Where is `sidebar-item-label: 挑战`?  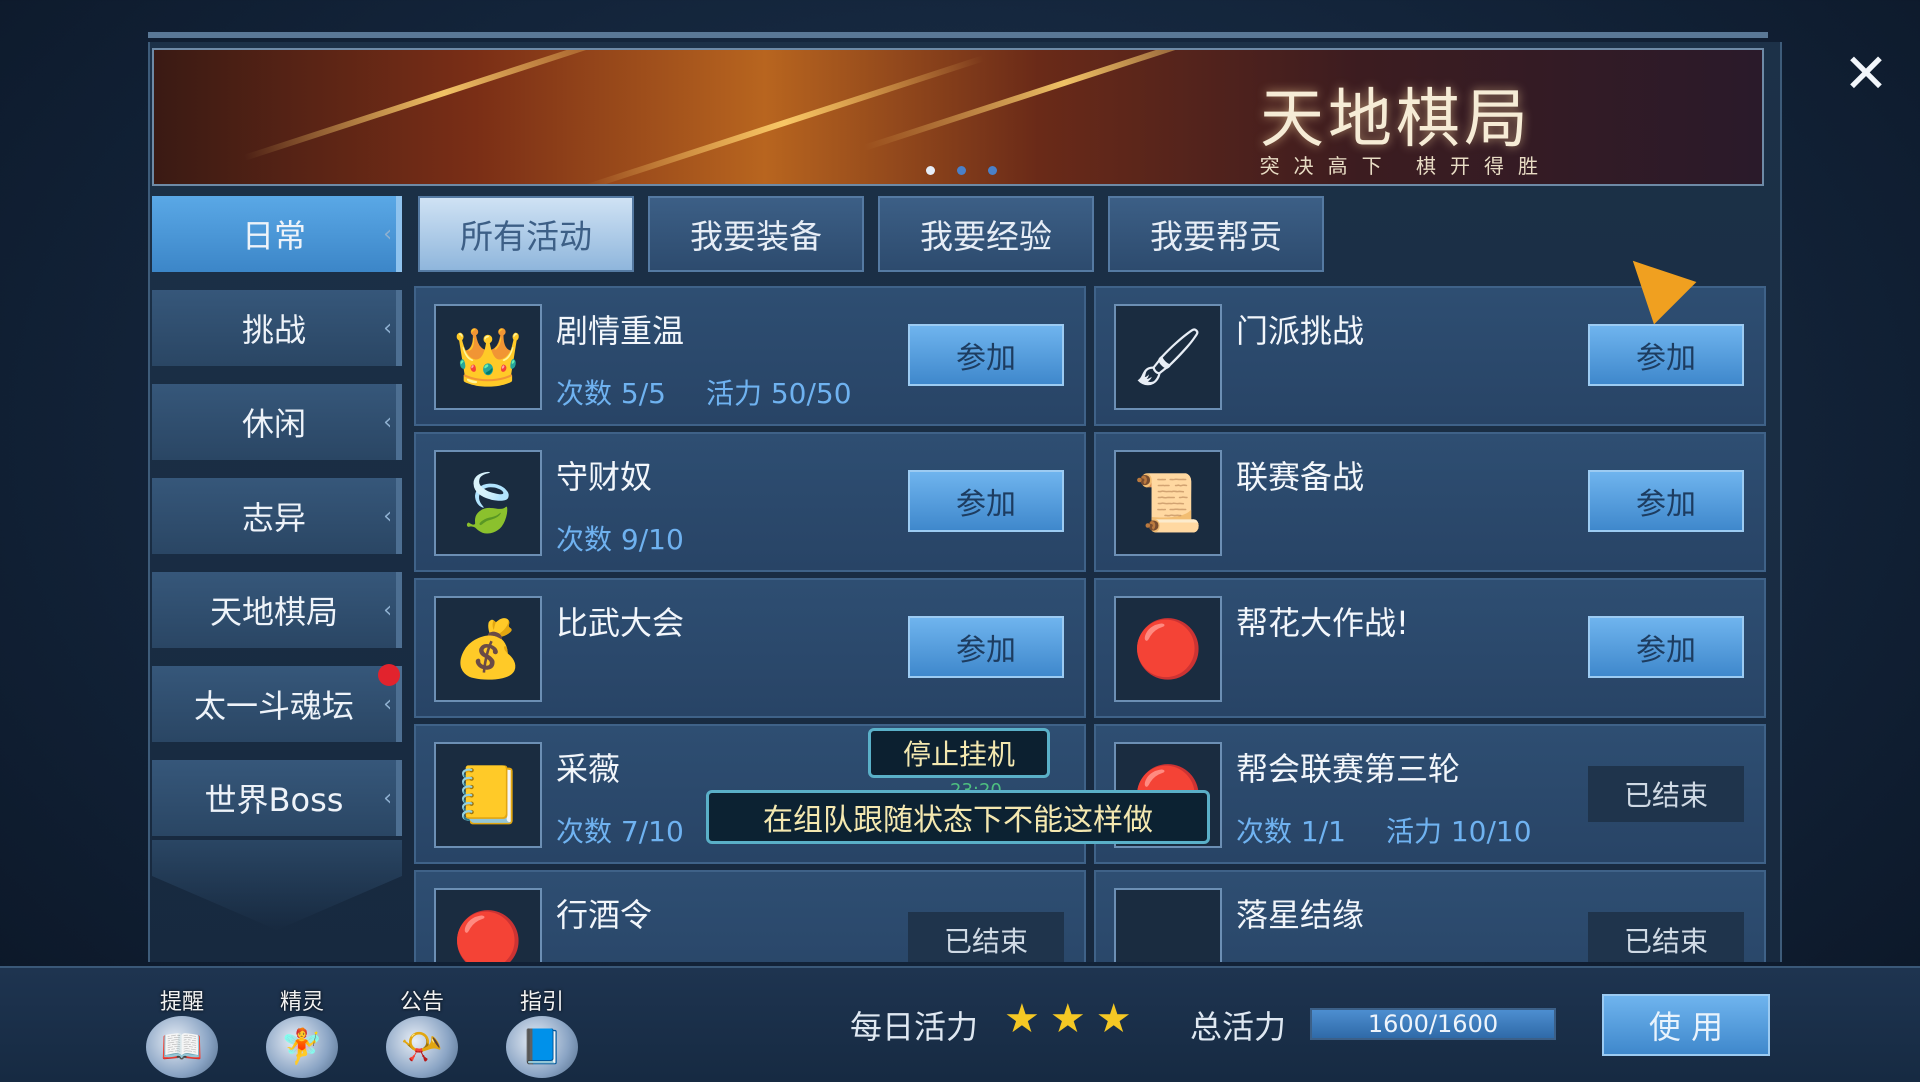 sidebar-item-label: 挑战 is located at coordinates (273, 330).